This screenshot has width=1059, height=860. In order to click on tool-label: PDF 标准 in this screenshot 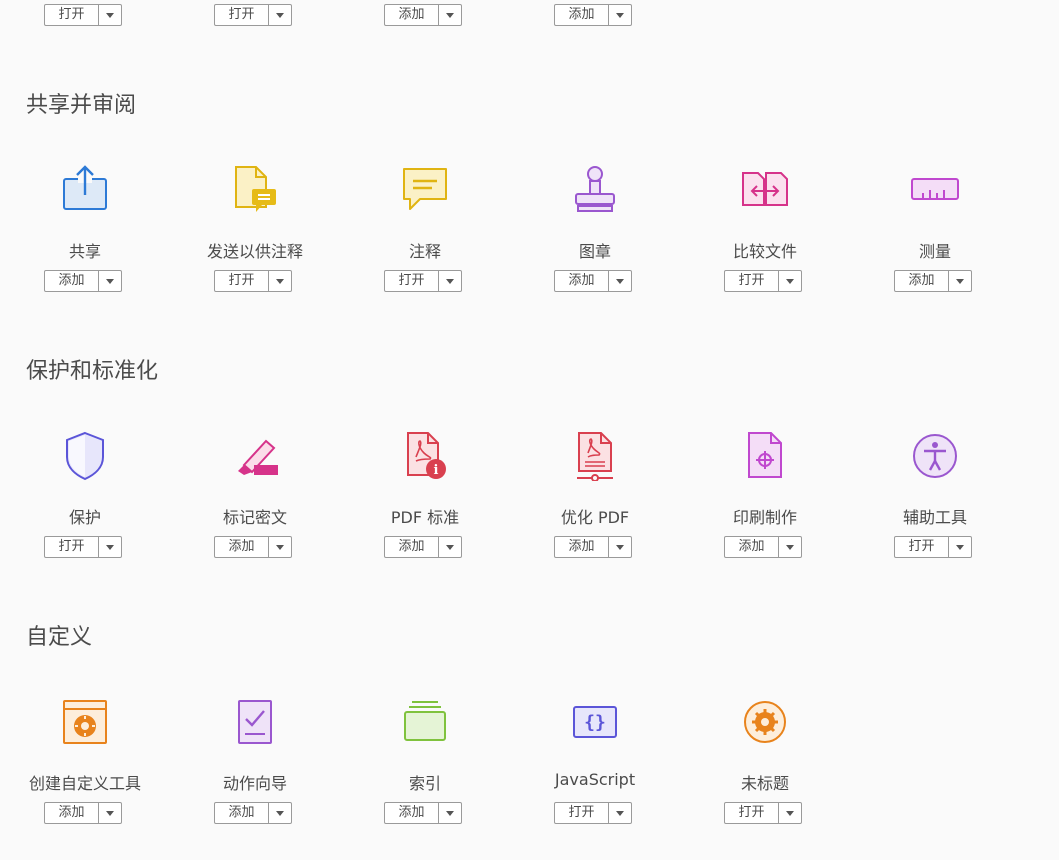, I will do `click(425, 517)`.